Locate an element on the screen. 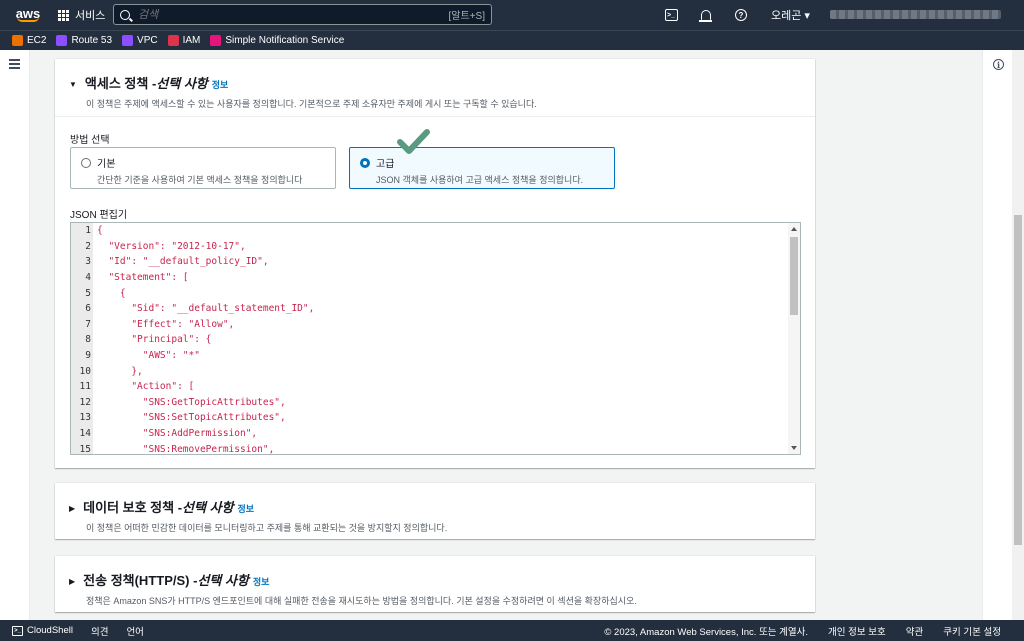  aws-logo: aws is located at coordinates (28, 14).